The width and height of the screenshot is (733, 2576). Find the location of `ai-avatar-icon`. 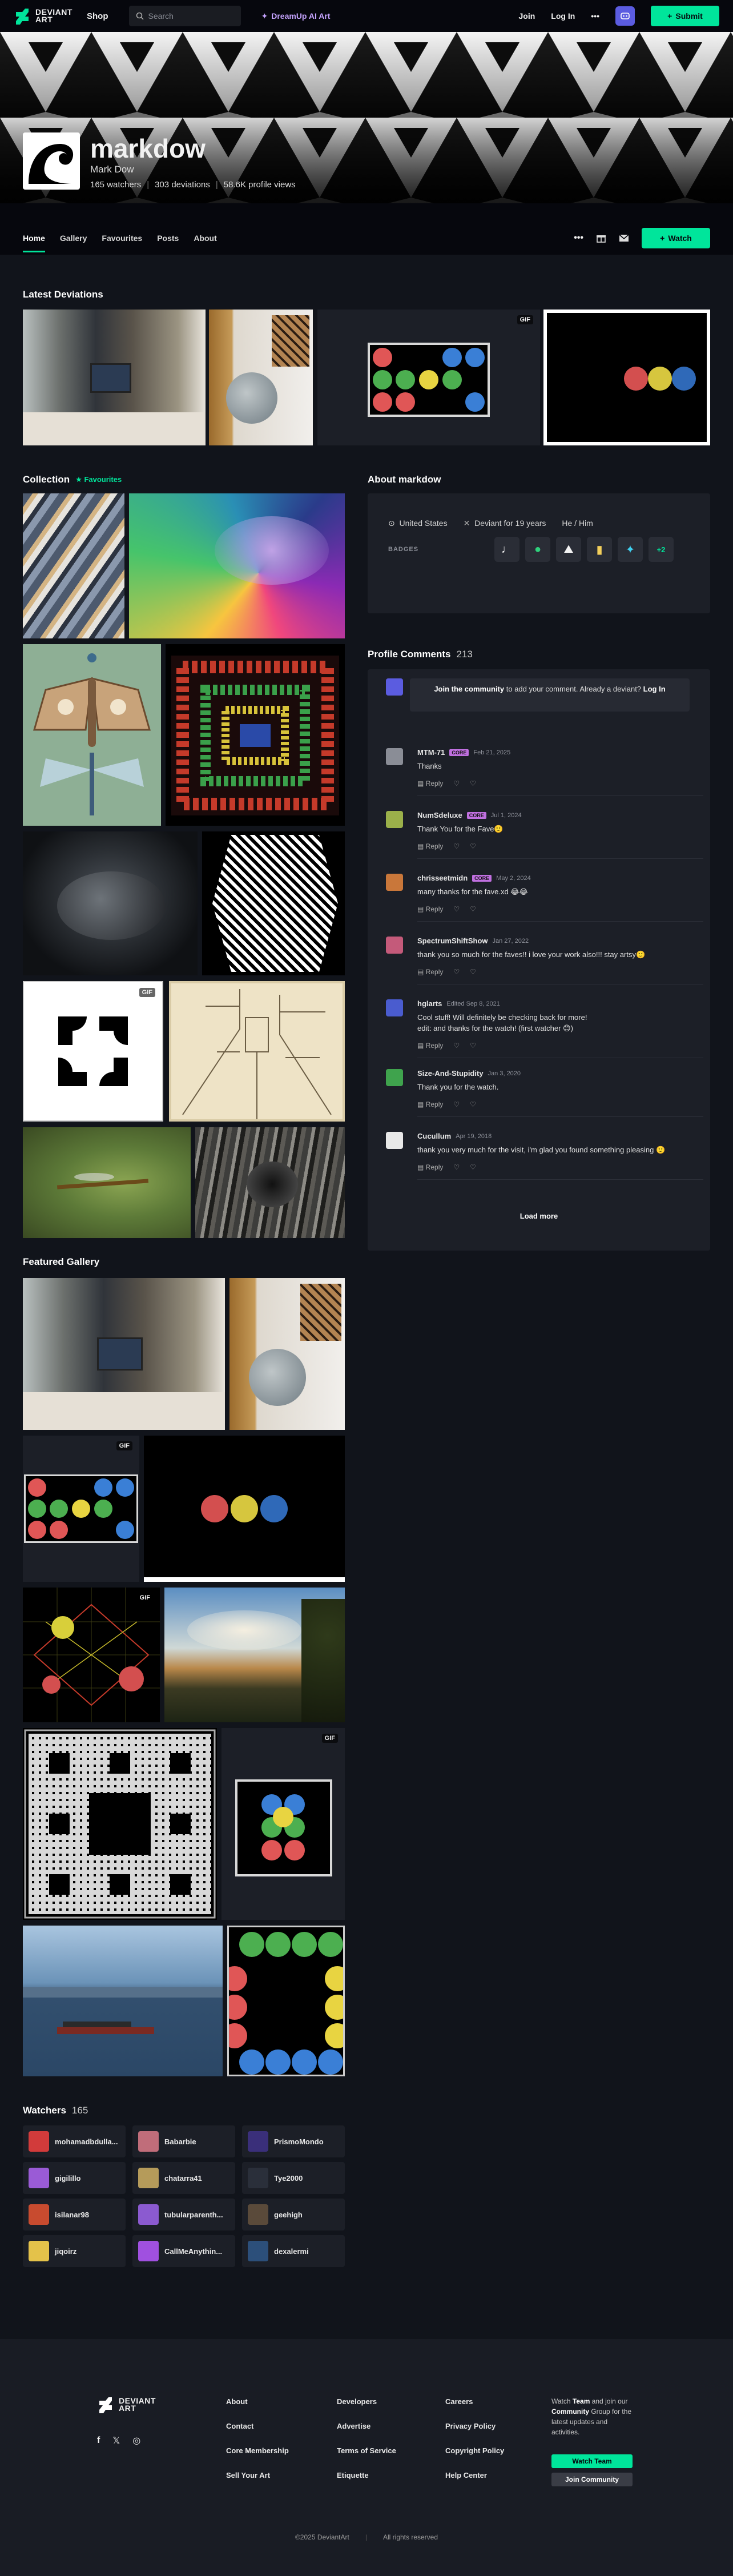

ai-avatar-icon is located at coordinates (625, 16).